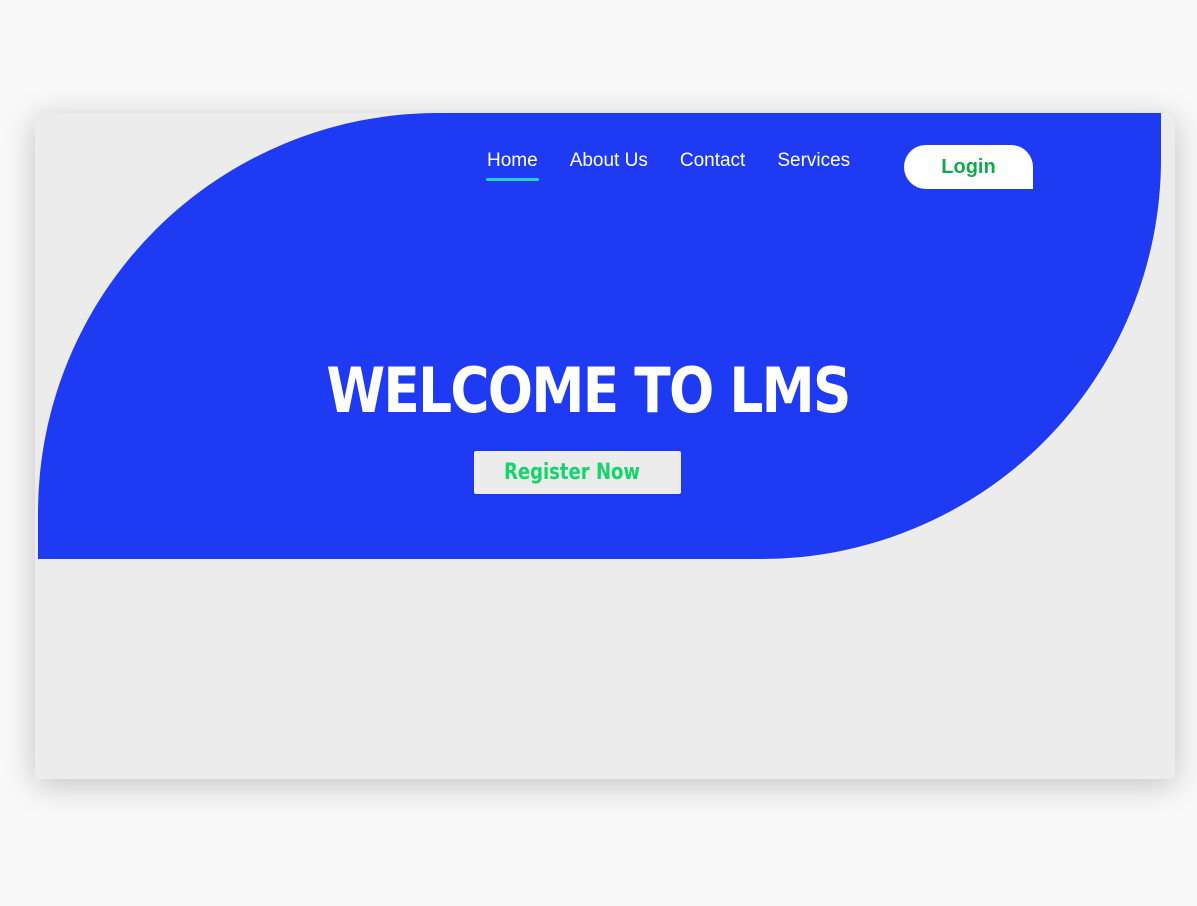 Image resolution: width=1197 pixels, height=906 pixels. Describe the element at coordinates (668, 165) in the screenshot. I see `main-nav: Home About Us Contact Services` at that location.